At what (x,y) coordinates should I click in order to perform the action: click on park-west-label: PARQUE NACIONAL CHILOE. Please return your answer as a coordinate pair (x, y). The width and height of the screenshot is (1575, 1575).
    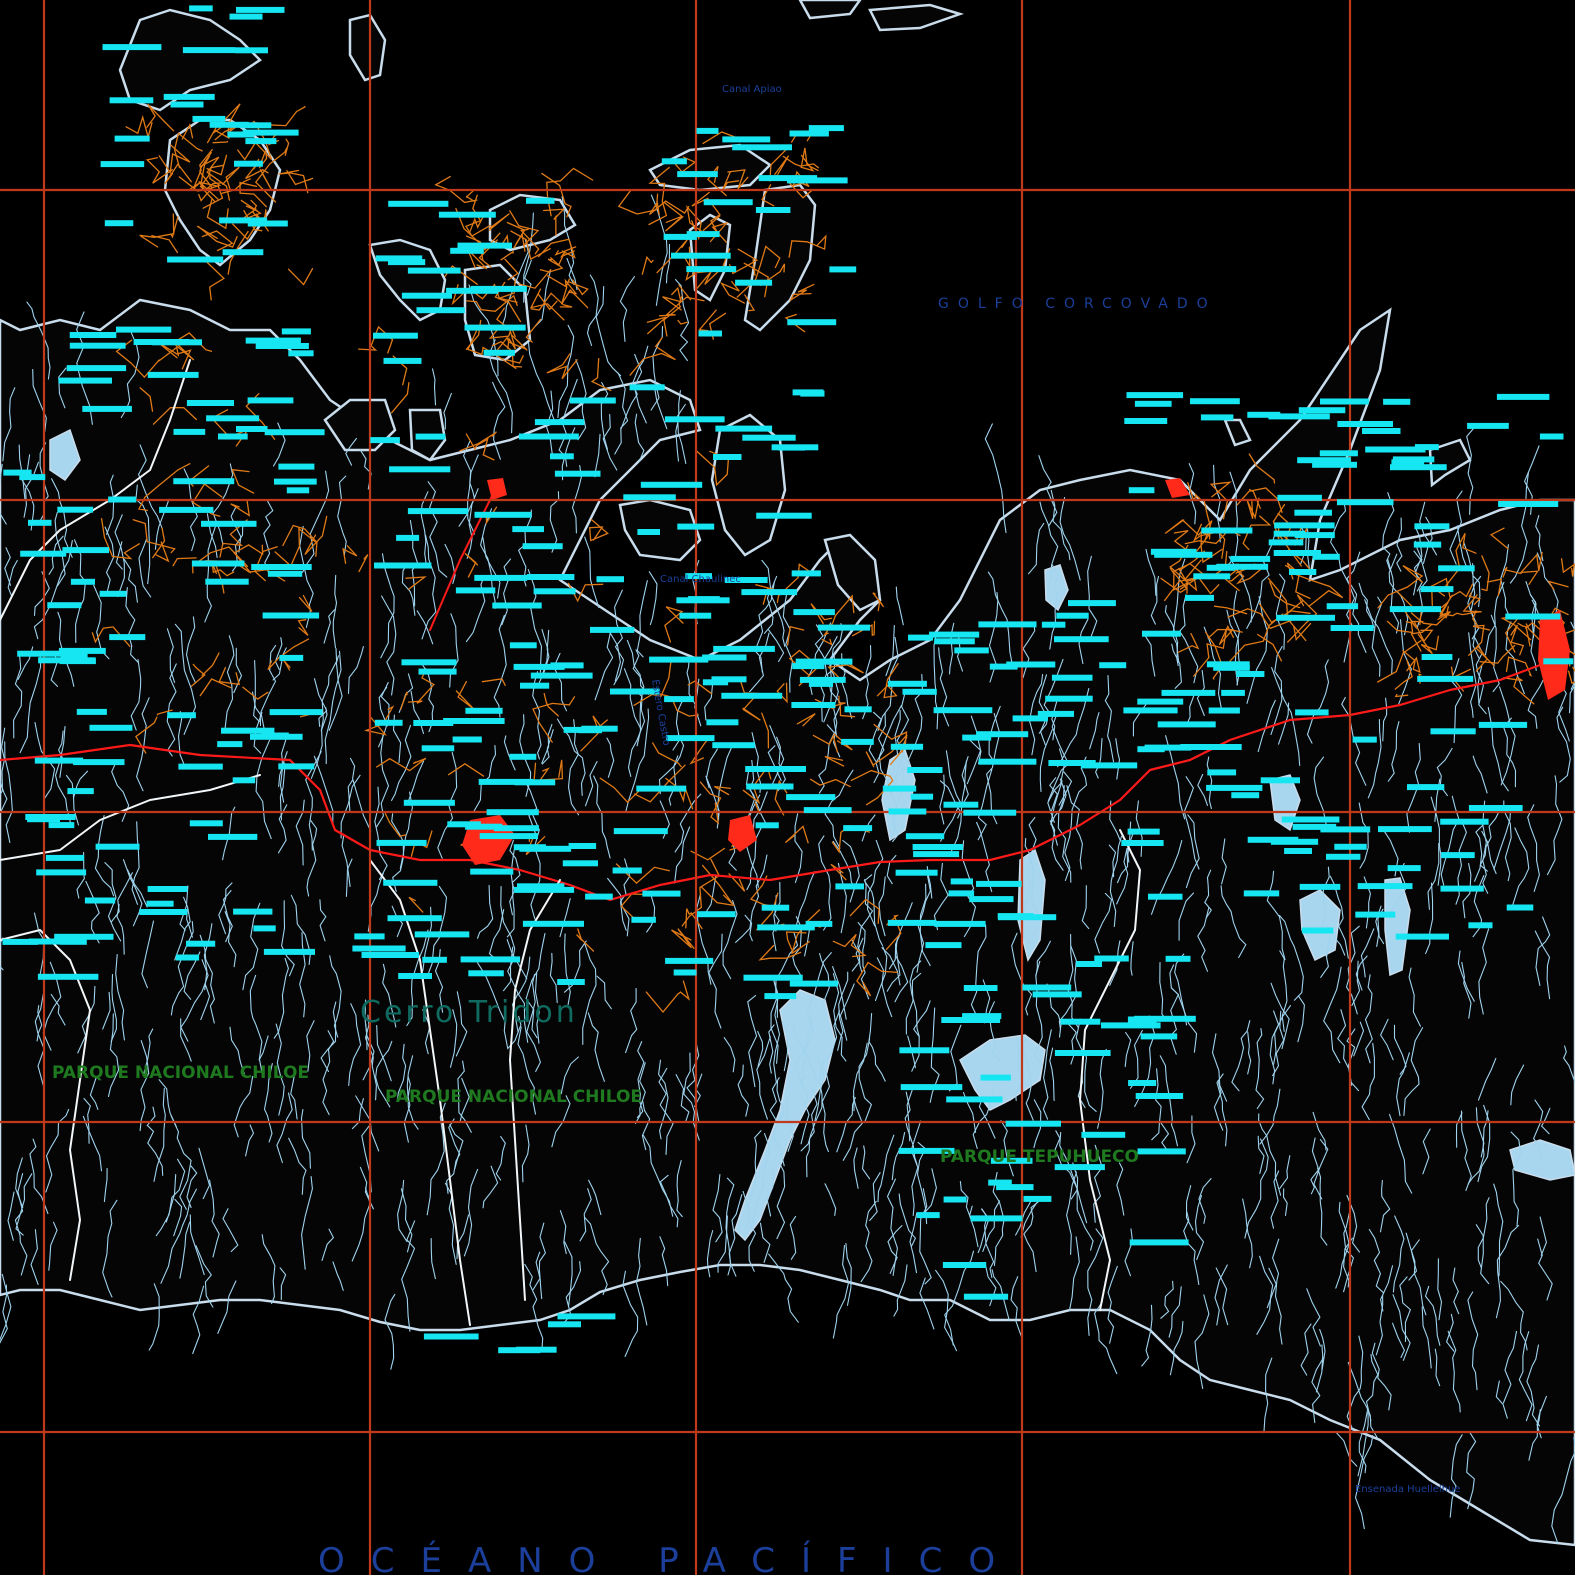
    Looking at the image, I should click on (180, 1073).